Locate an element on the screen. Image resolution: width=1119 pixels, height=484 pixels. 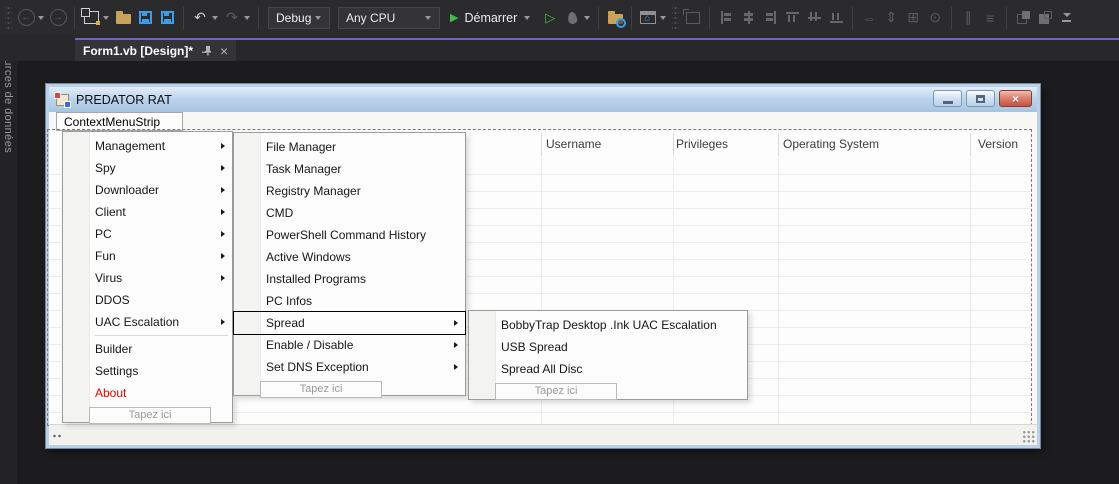
column-header-version: Version is located at coordinates (998, 144).